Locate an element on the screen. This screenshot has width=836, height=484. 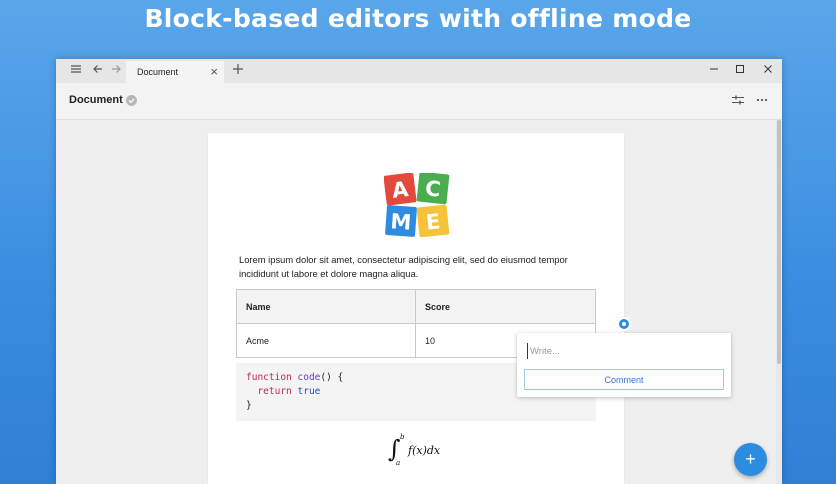
saved-check-icon is located at coordinates (131, 100).